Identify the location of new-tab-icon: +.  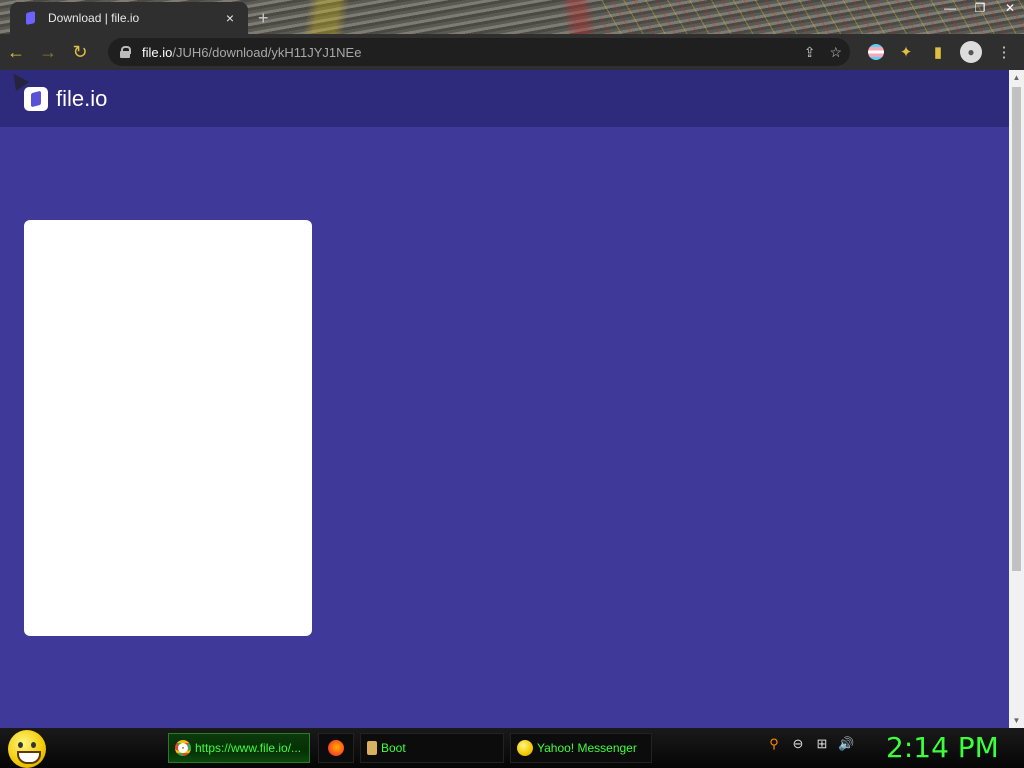
(263, 18).